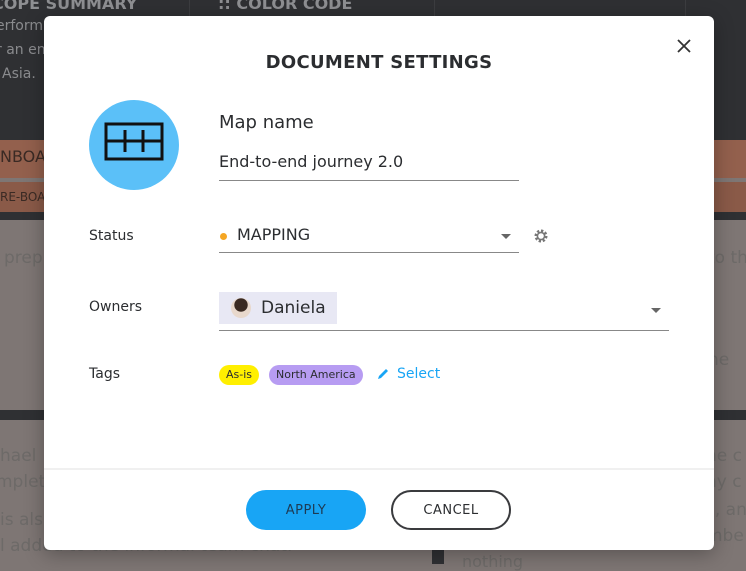 The image size is (746, 571). What do you see at coordinates (104, 374) in the screenshot?
I see `tags-label: Tags` at bounding box center [104, 374].